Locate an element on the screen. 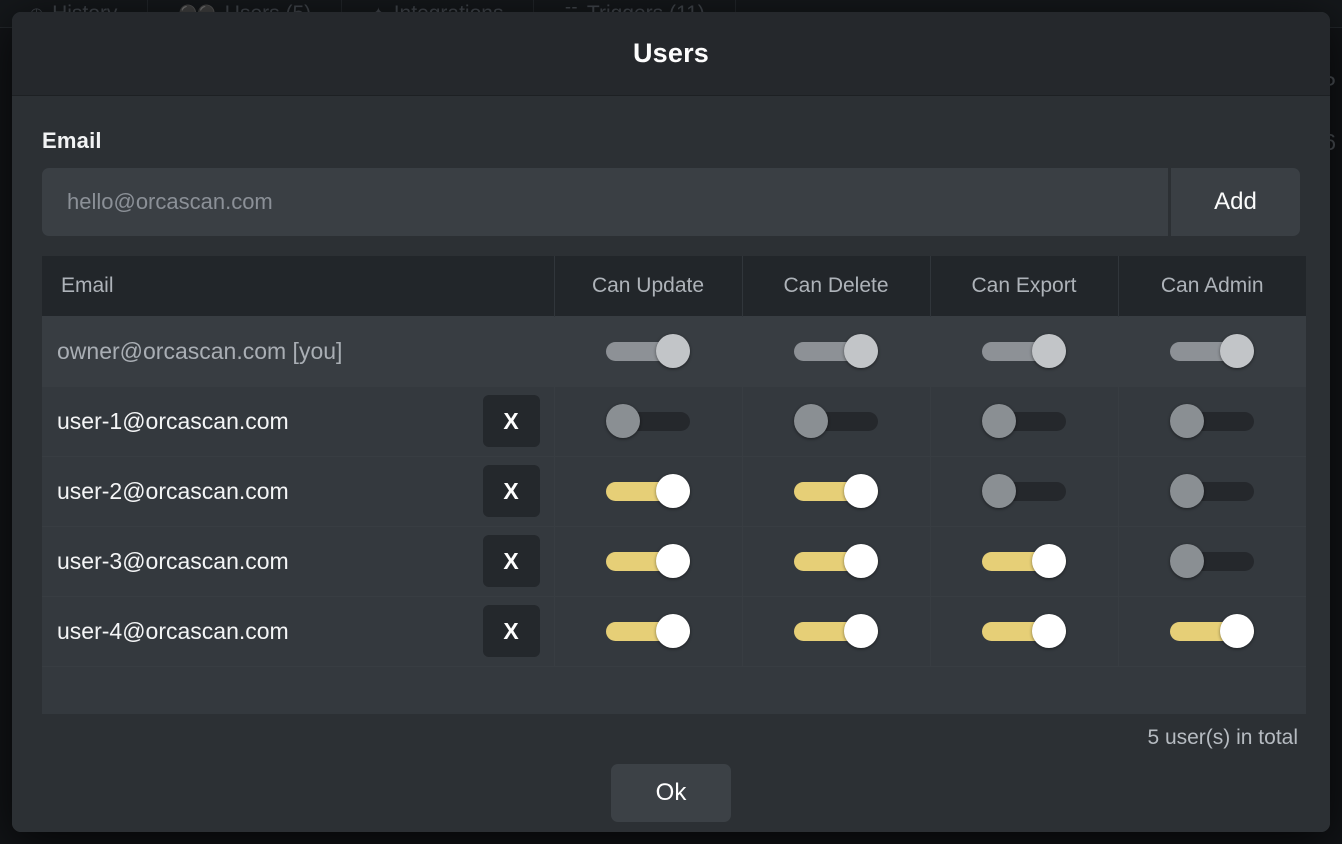  table-spacer-row is located at coordinates (674, 689).